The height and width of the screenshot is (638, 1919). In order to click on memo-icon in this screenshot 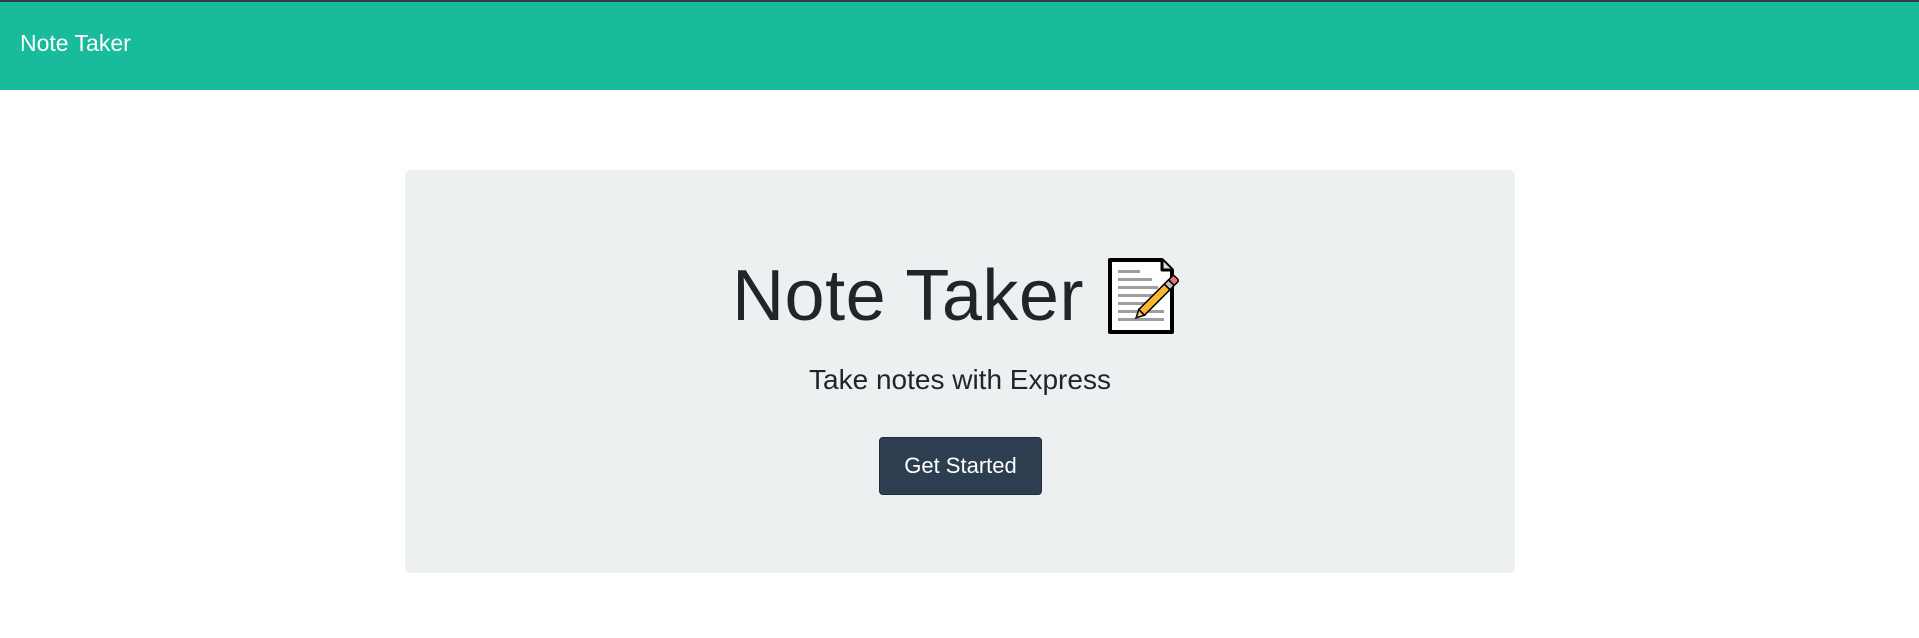, I will do `click(1147, 296)`.